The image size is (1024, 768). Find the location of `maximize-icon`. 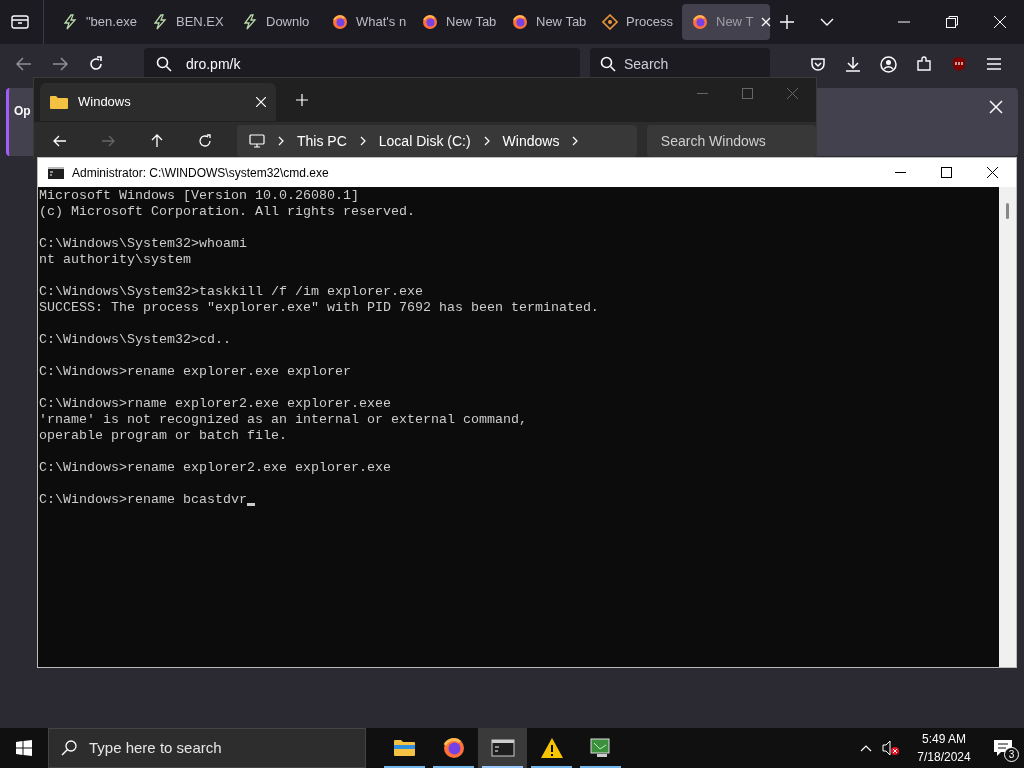

maximize-icon is located at coordinates (946, 172).